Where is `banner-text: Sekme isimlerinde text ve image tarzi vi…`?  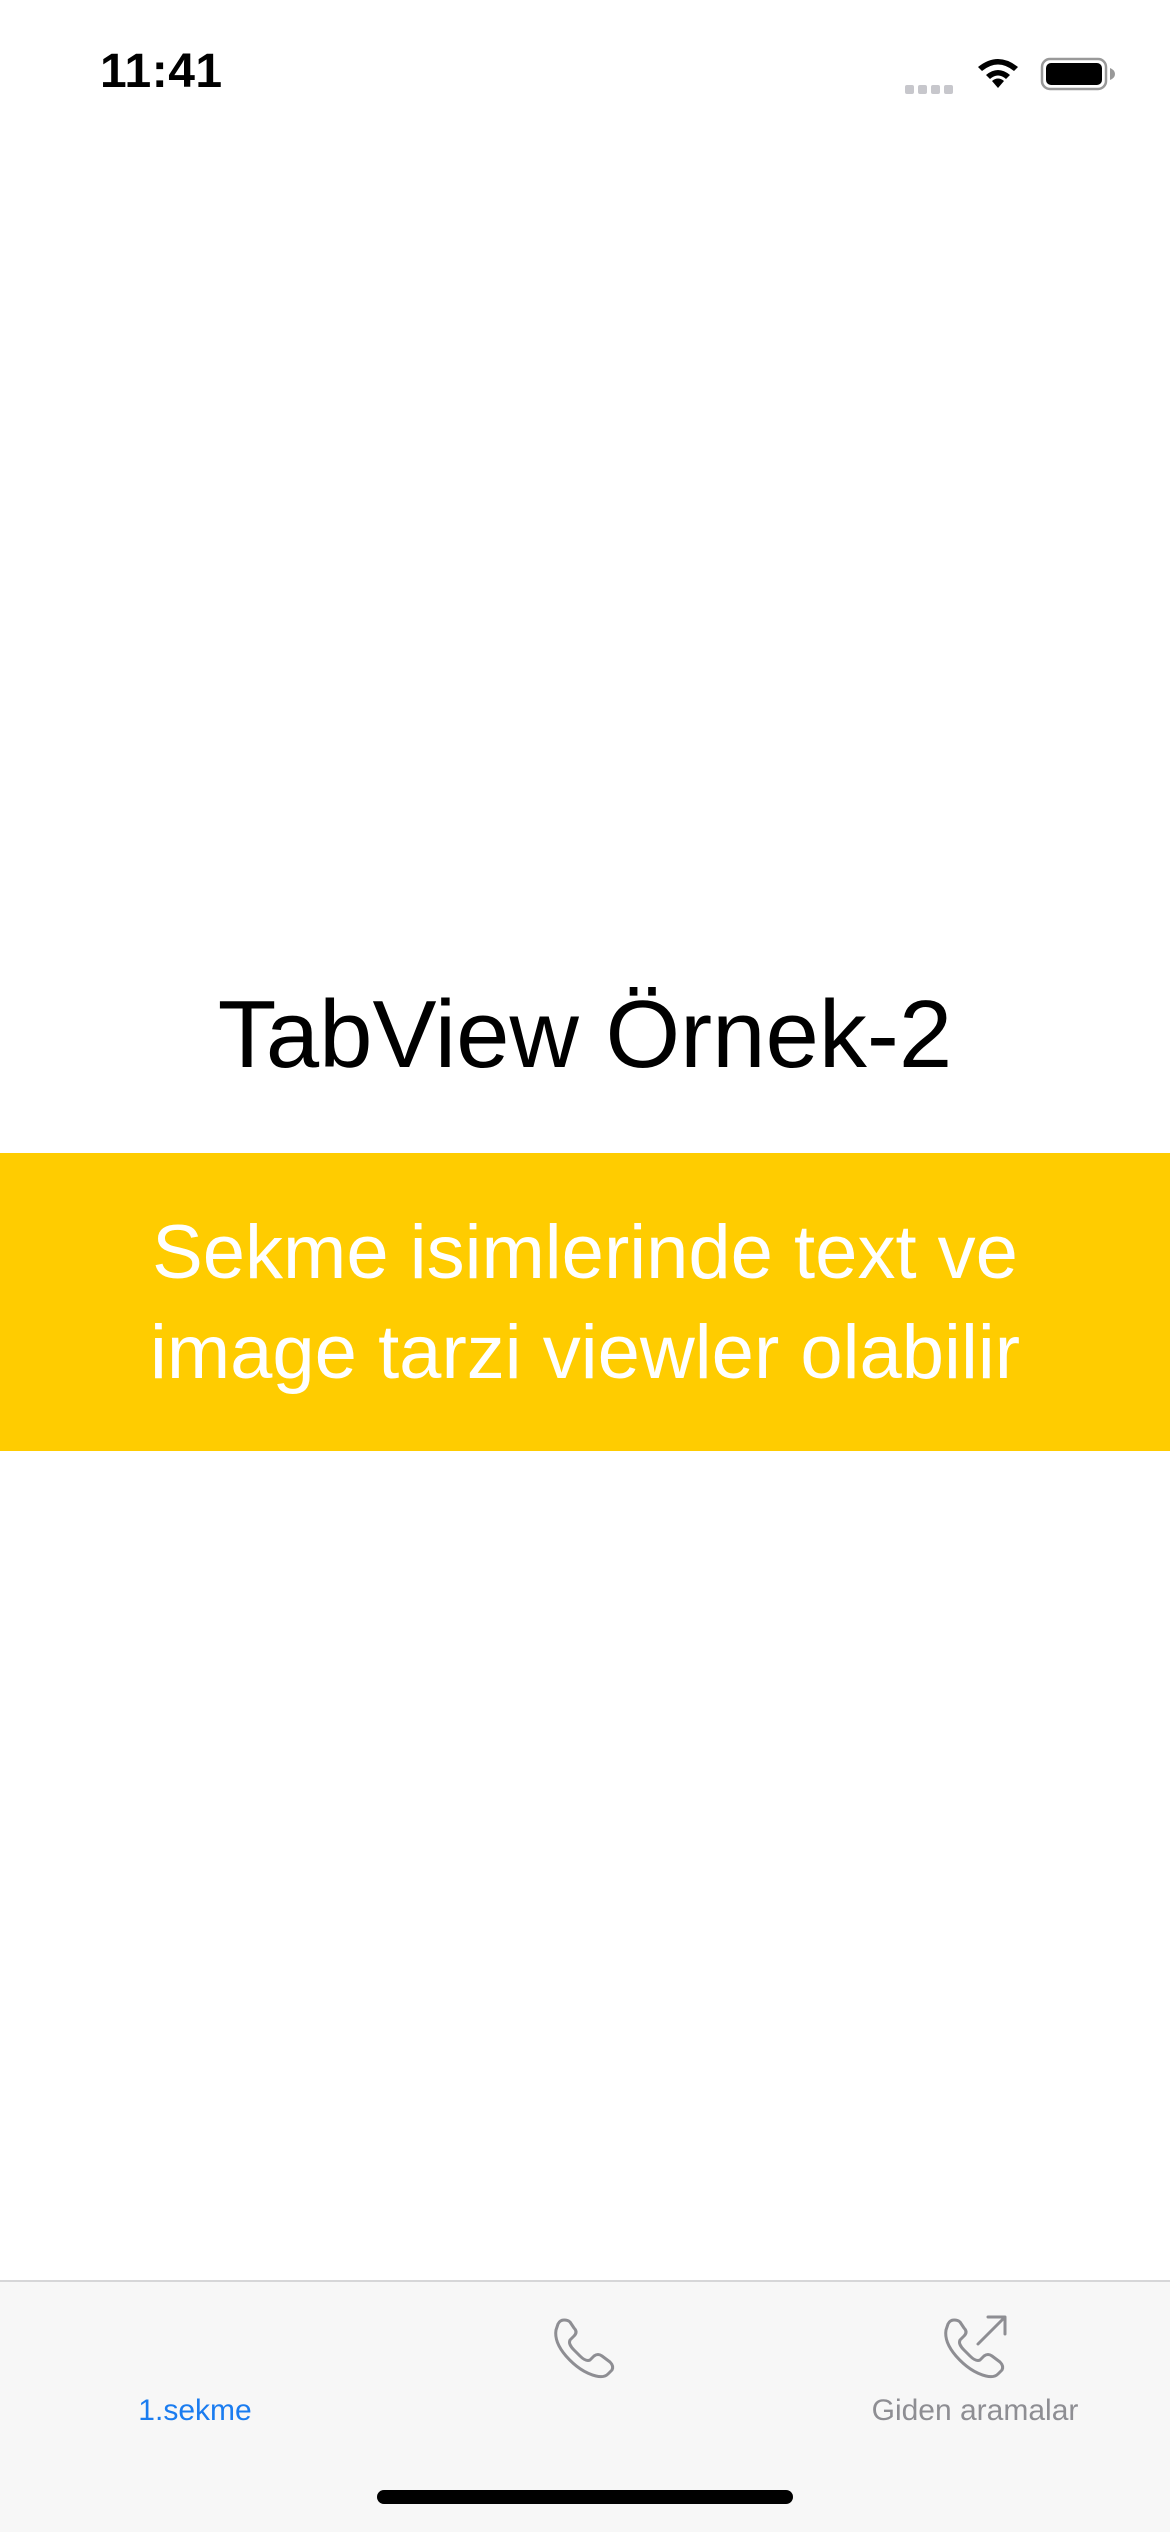
banner-text: Sekme isimlerinde text ve image tarzi vi… is located at coordinates (585, 1302).